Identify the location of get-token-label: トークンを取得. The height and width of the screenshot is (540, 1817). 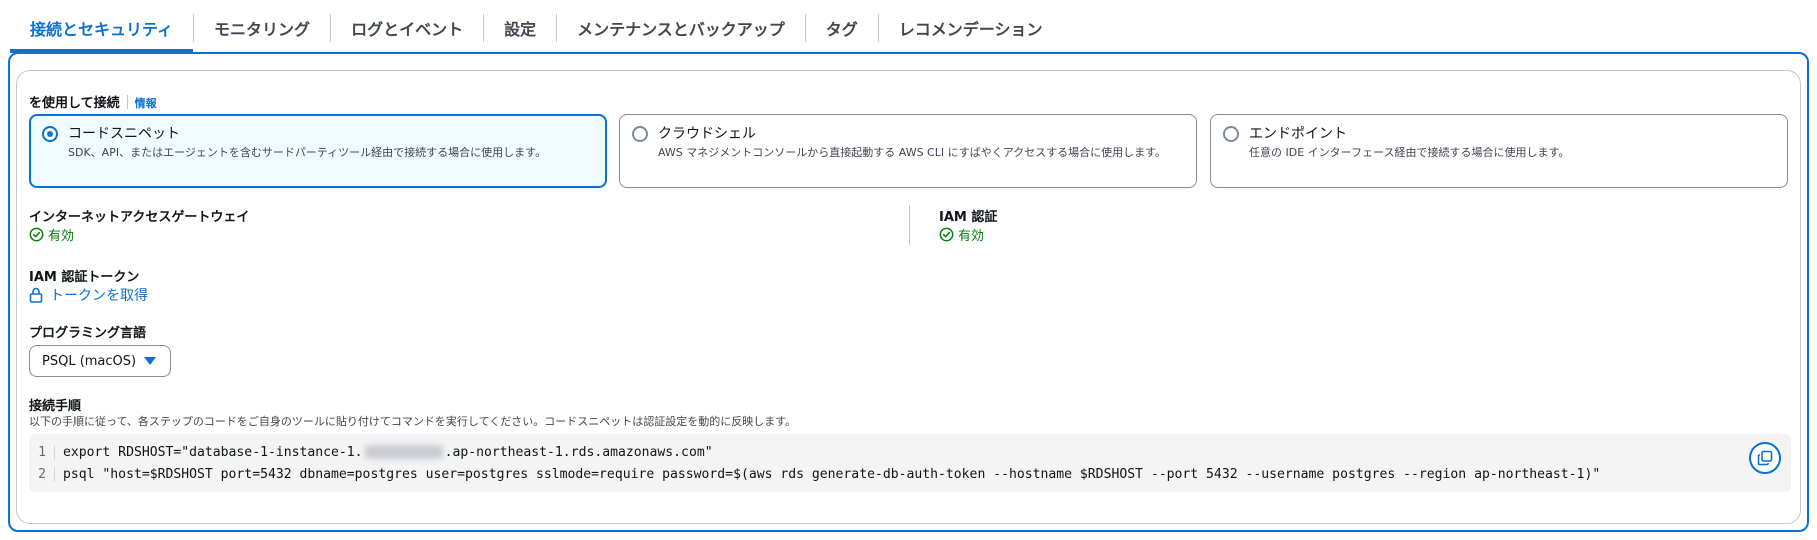
(99, 295).